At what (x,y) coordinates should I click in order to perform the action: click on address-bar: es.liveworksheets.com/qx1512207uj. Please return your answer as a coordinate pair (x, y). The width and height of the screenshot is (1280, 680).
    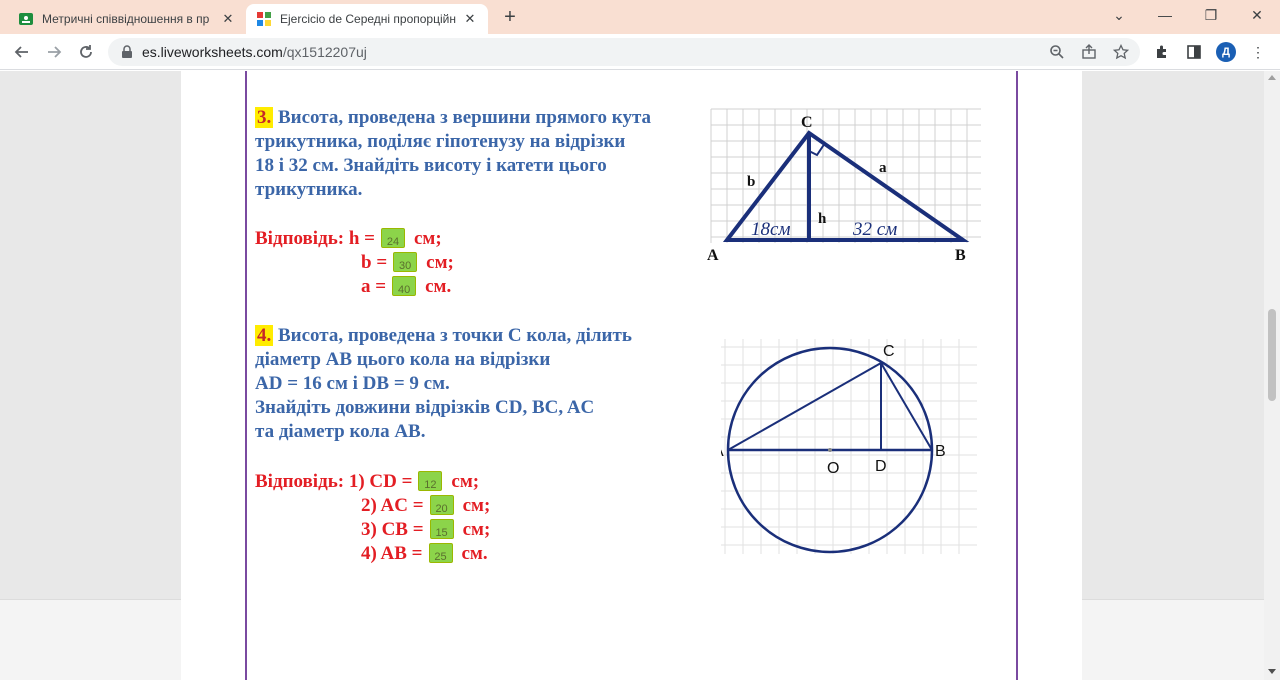
    Looking at the image, I should click on (624, 52).